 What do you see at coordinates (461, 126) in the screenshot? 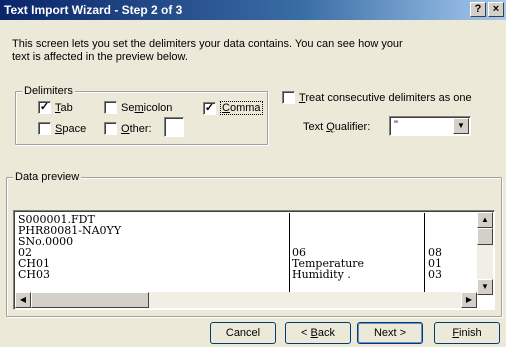
I see `chevron-down-icon: ▼` at bounding box center [461, 126].